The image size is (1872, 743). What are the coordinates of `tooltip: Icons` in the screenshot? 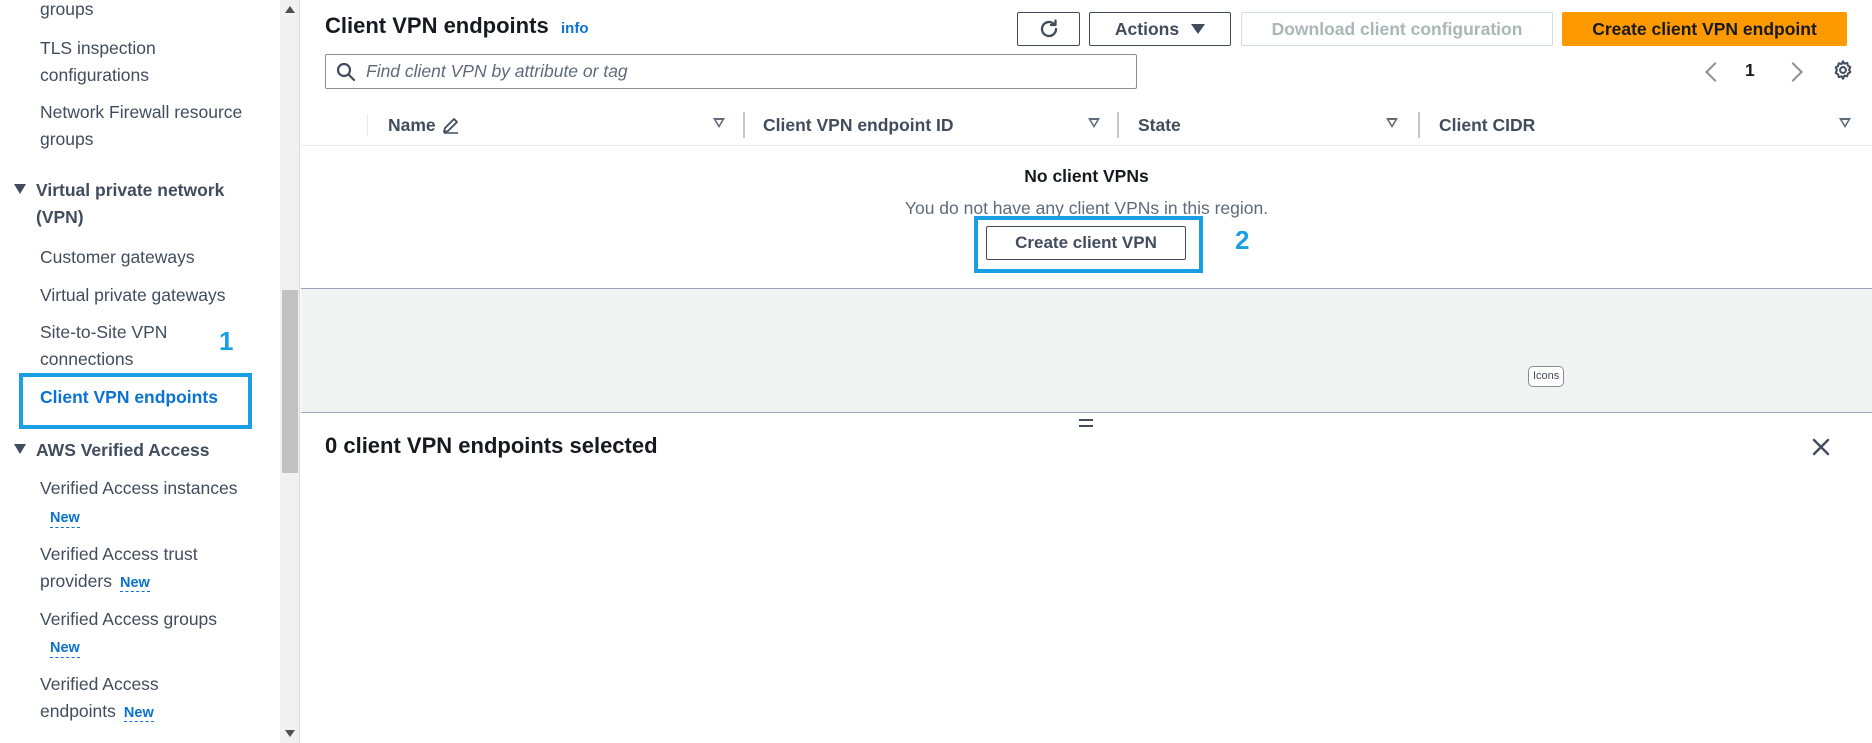 It's located at (1546, 376).